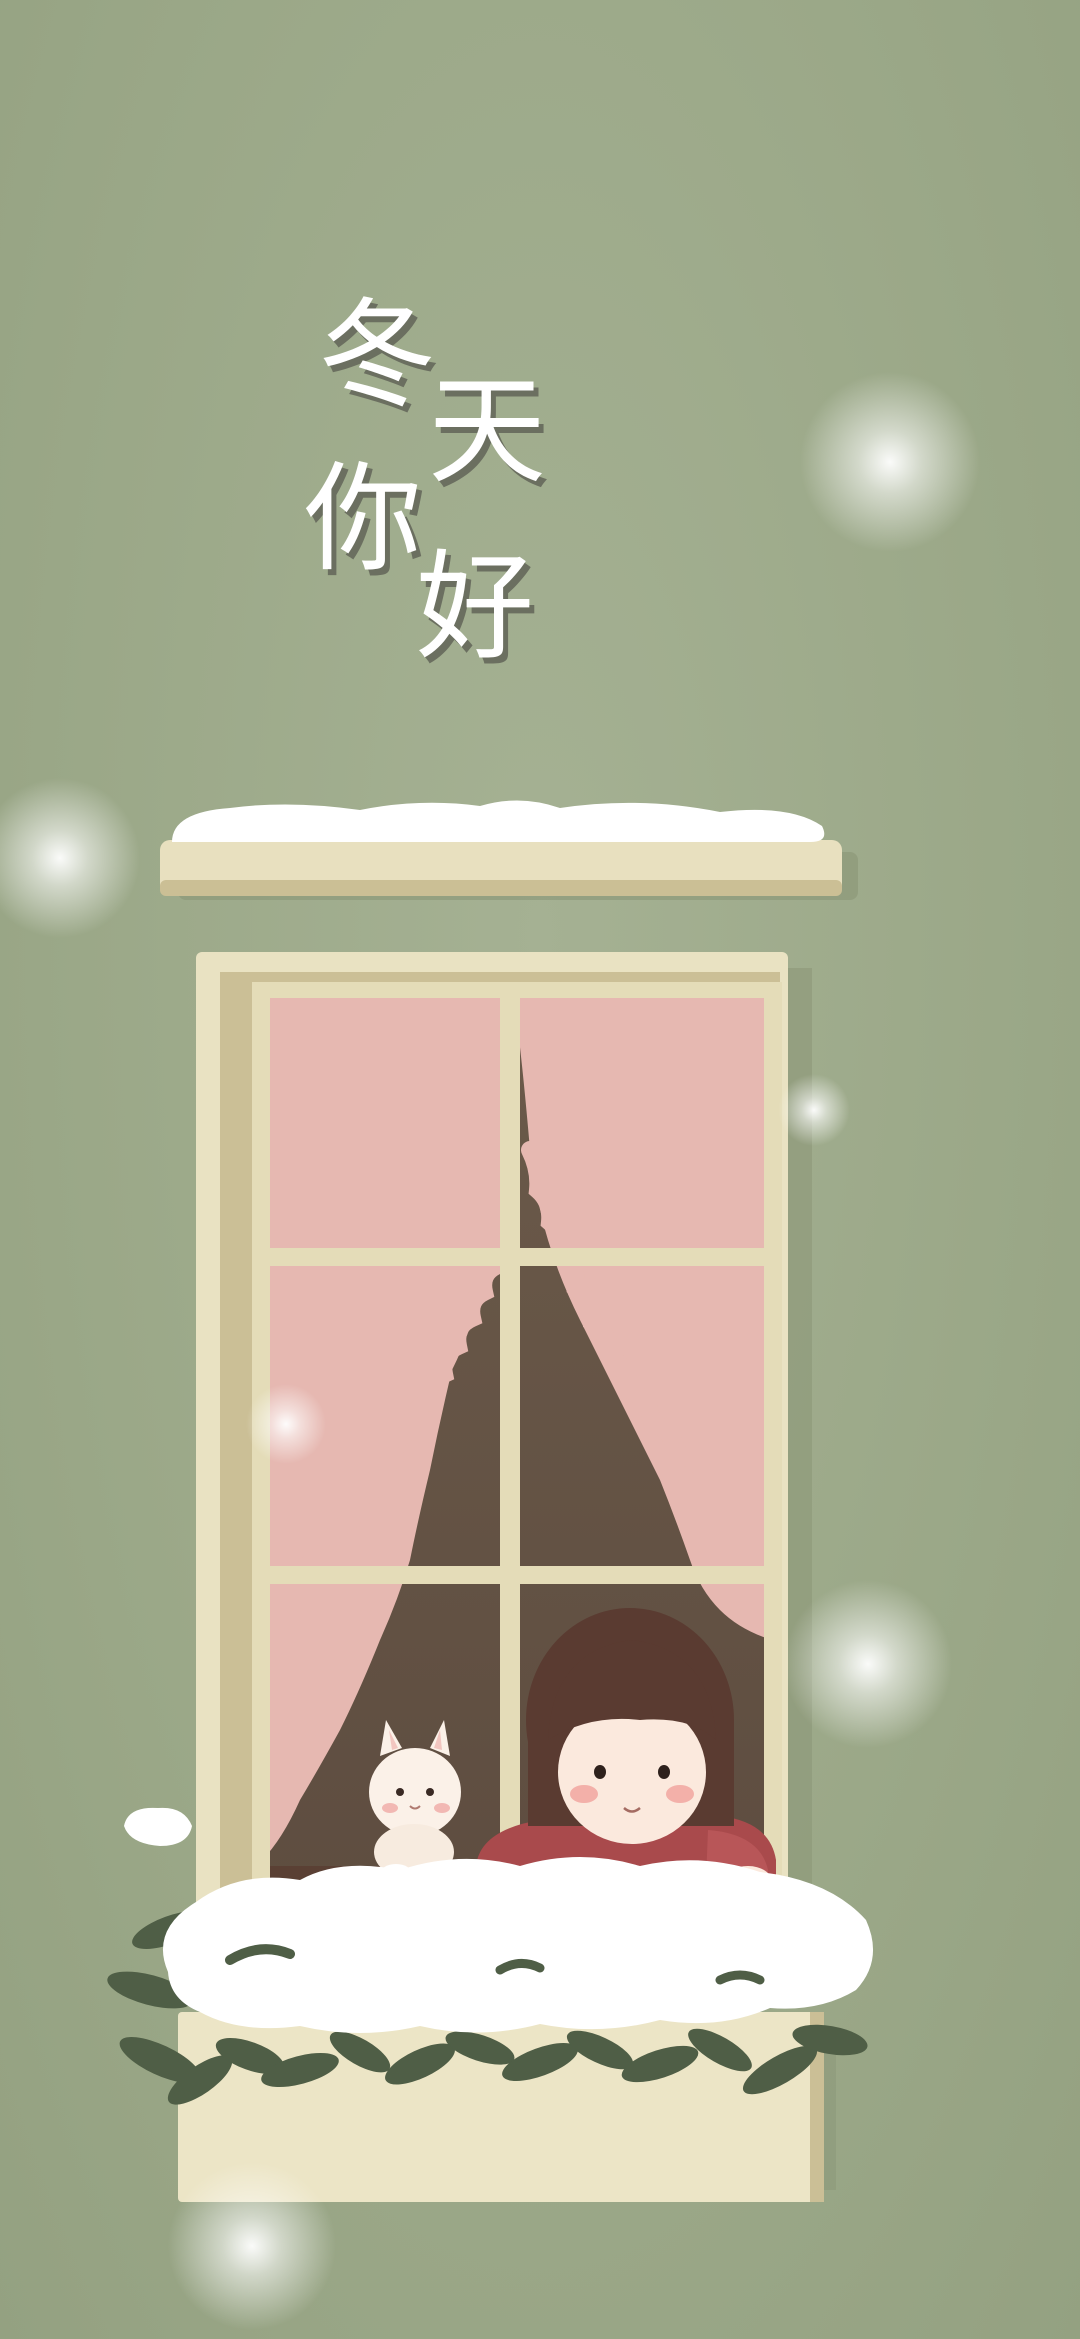 The image size is (1080, 2339). What do you see at coordinates (517, 1257) in the screenshot?
I see `mullion-upper` at bounding box center [517, 1257].